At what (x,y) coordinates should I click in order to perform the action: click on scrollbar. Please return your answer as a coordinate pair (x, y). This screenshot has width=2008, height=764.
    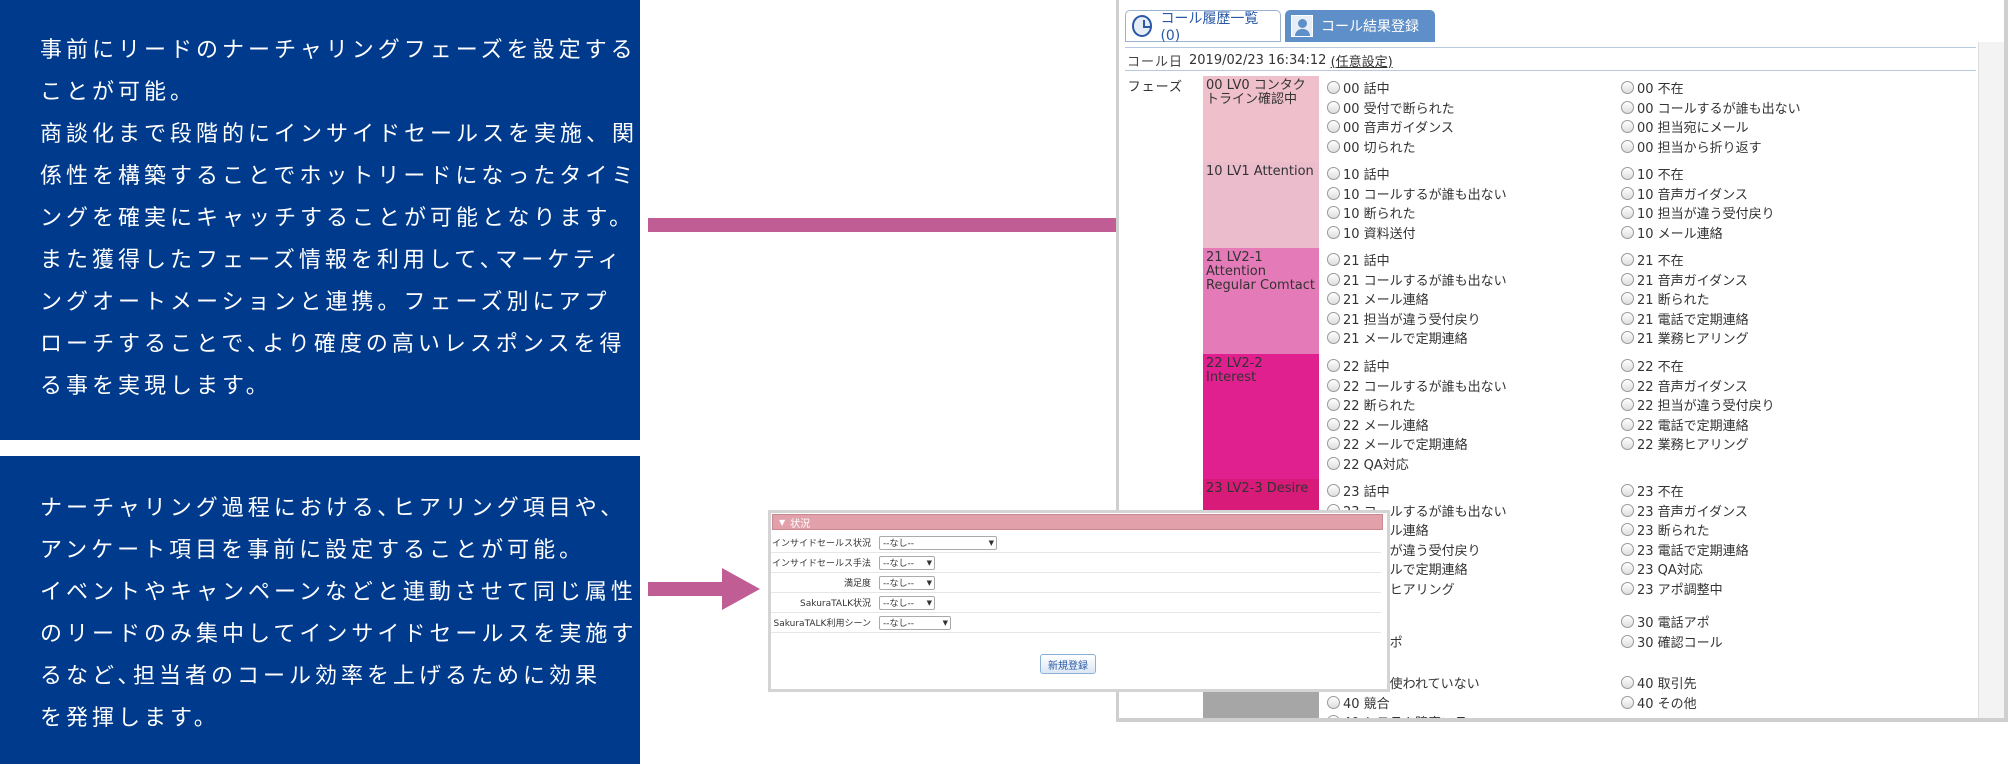
    Looking at the image, I should click on (1991, 380).